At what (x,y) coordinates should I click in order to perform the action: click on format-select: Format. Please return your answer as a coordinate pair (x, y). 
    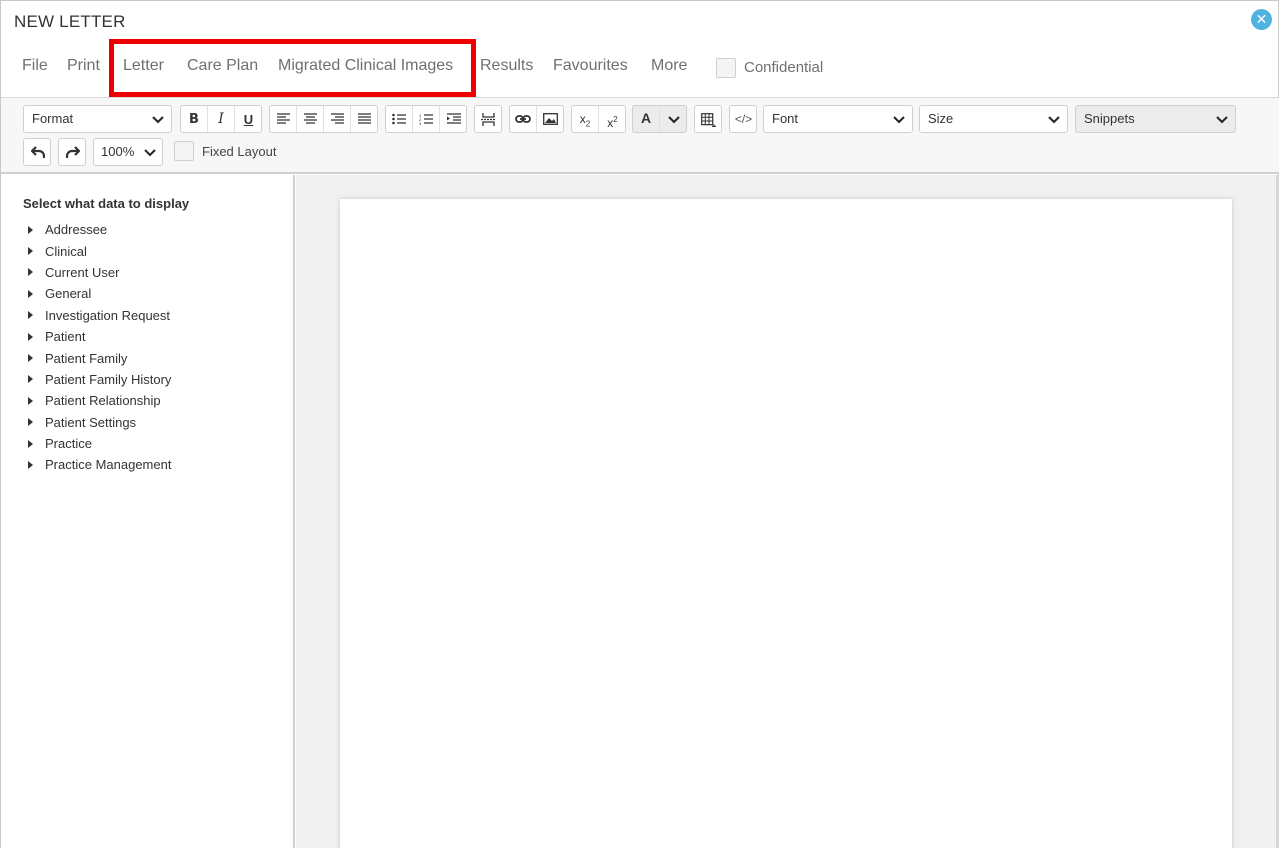
    Looking at the image, I should click on (97, 119).